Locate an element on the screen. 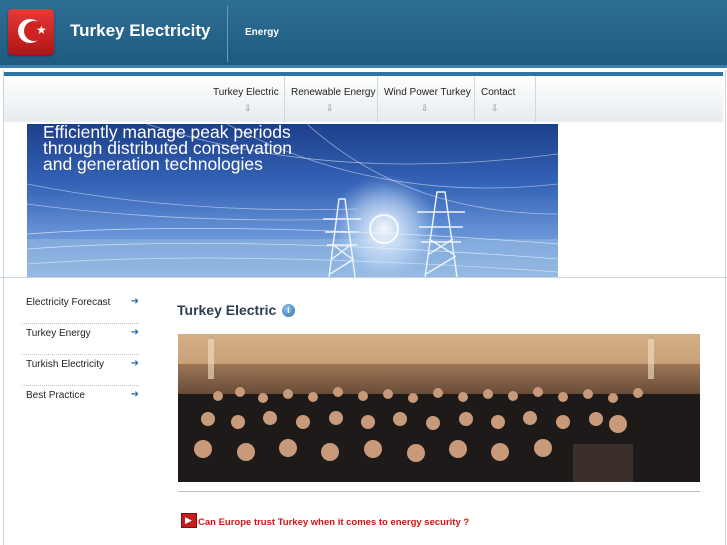 The image size is (727, 545). sidebar-item-turkey-energy: Turkey Energy ➜ is located at coordinates (80, 339).